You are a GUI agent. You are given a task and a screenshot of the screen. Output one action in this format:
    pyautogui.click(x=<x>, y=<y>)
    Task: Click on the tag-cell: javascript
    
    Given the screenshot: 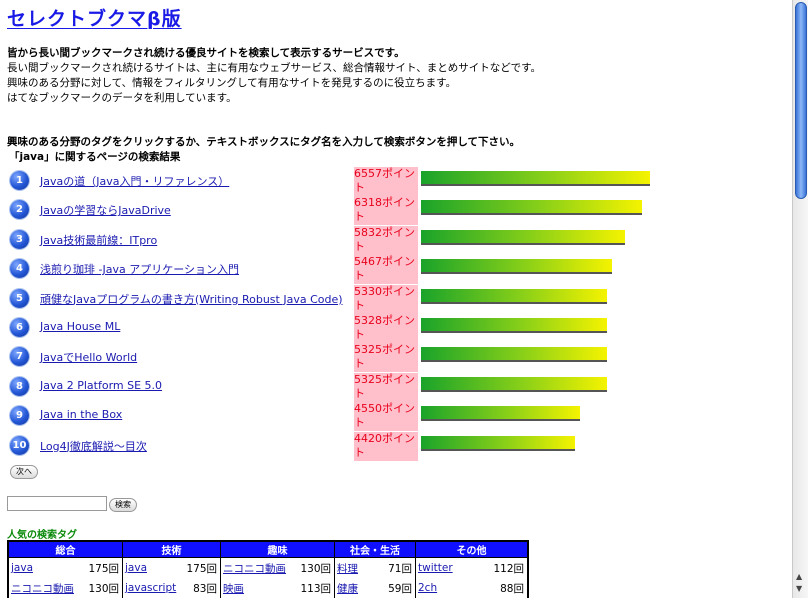 What is the action you would take?
    pyautogui.click(x=152, y=588)
    